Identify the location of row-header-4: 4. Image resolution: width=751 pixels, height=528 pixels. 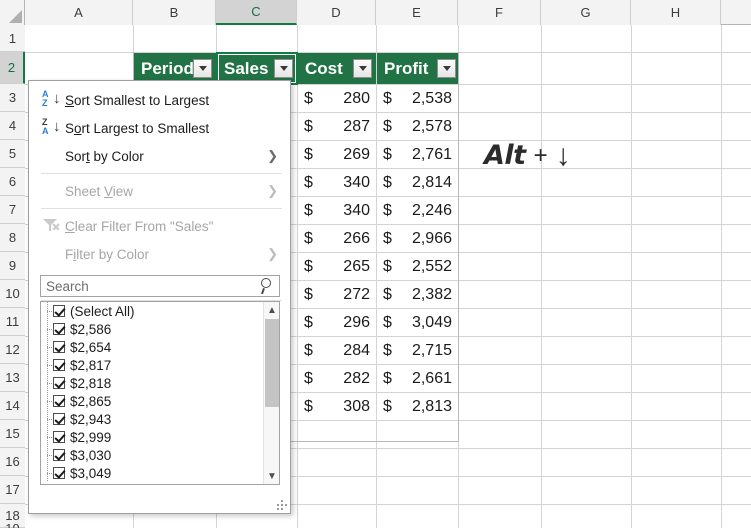
(12, 126).